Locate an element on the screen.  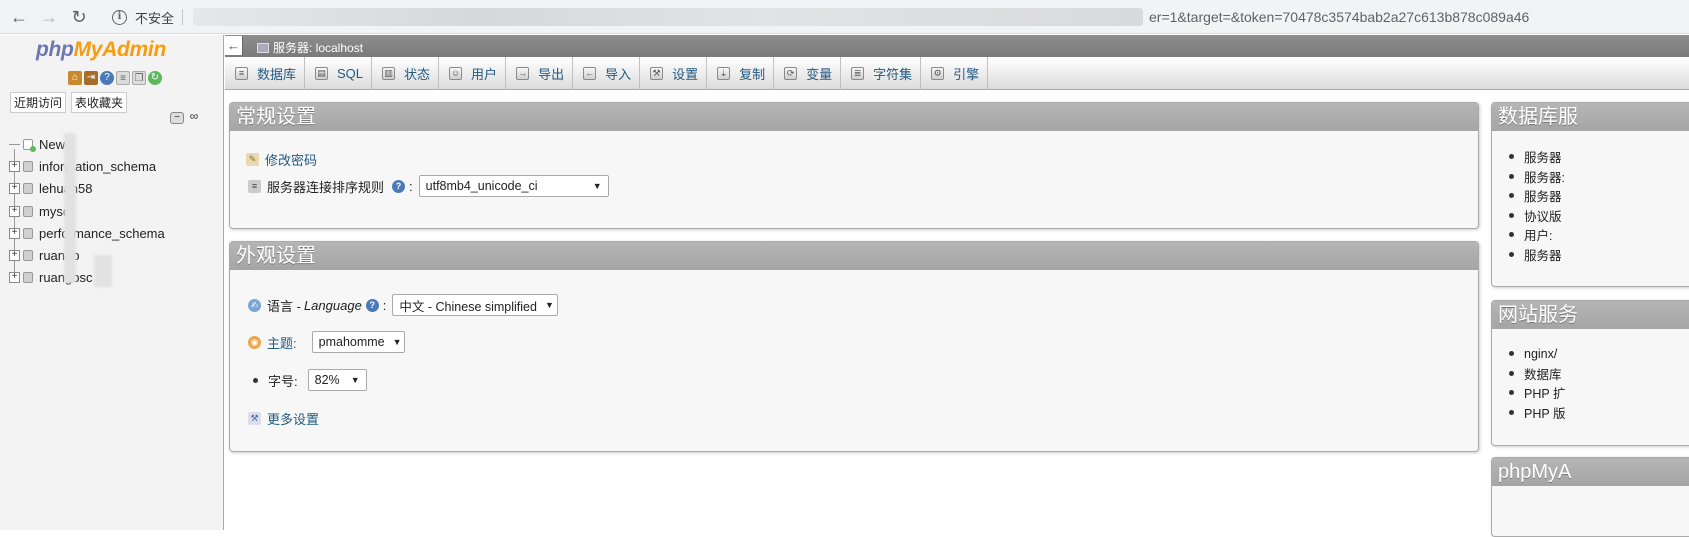
link-icon: ∞ is located at coordinates (194, 117).